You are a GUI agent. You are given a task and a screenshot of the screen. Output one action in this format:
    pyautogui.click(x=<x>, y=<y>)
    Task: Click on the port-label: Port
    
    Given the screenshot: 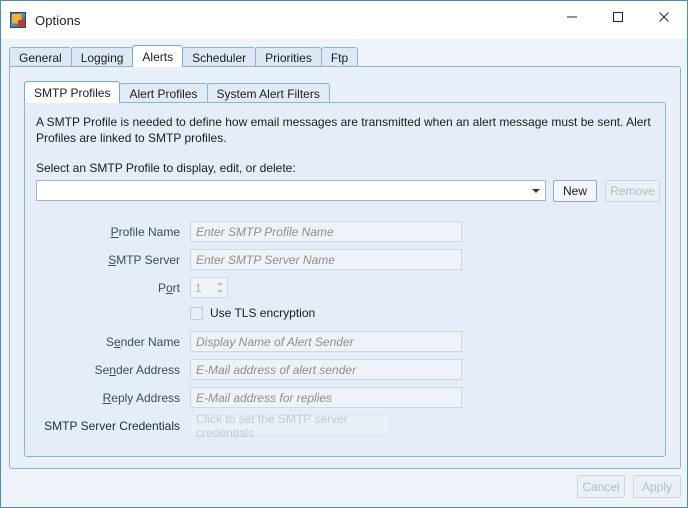 What is the action you would take?
    pyautogui.click(x=168, y=288)
    